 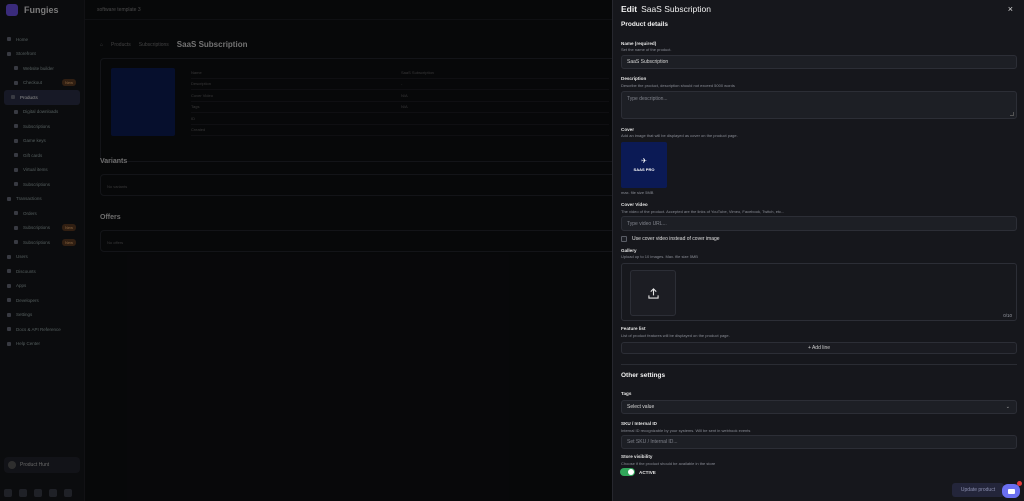 I want to click on section-divider, so click(x=819, y=364).